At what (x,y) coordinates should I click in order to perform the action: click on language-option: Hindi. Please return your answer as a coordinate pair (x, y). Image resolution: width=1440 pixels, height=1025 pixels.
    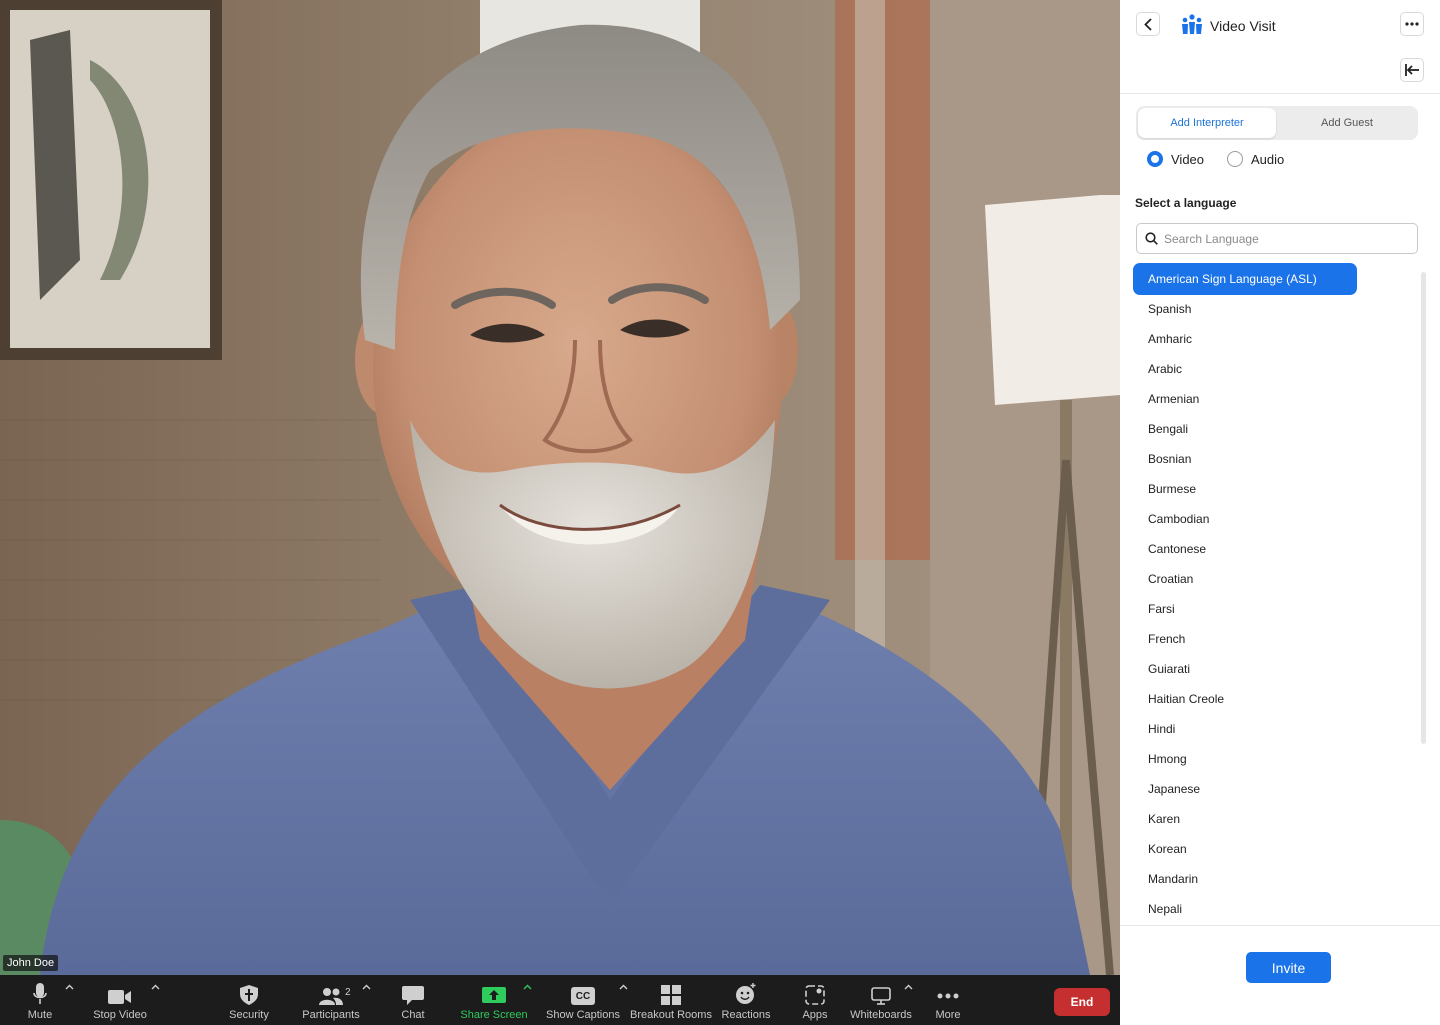
    Looking at the image, I should click on (1161, 729).